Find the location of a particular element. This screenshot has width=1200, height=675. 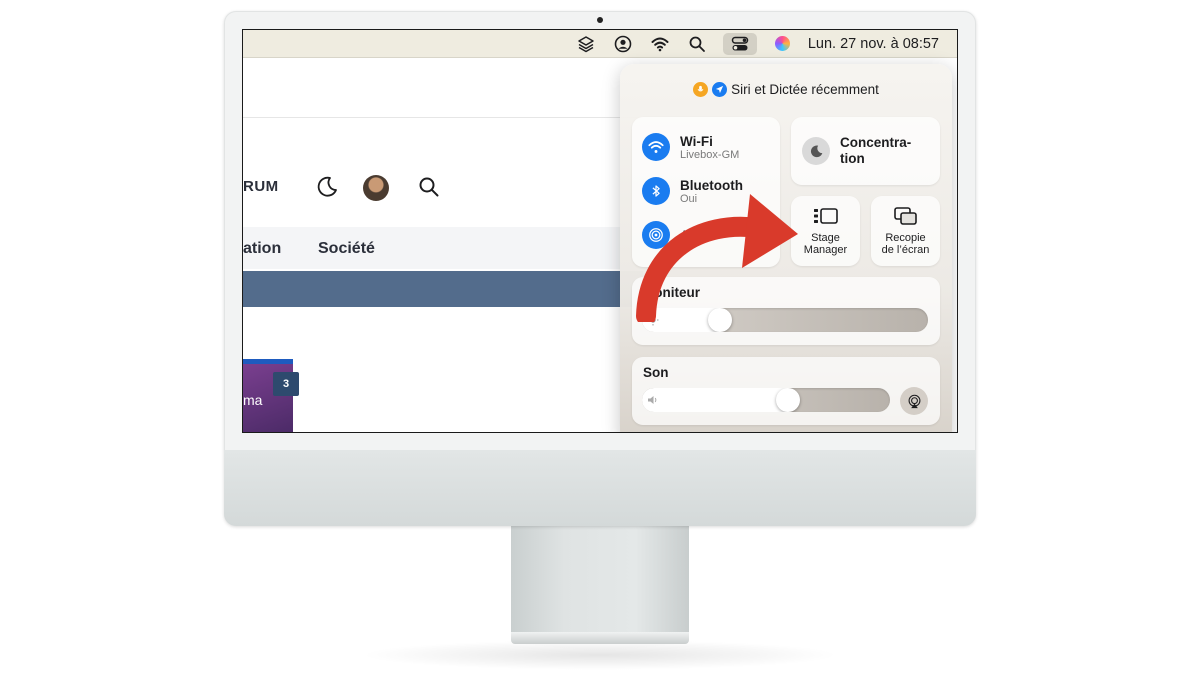

sound-tile: Son is located at coordinates (786, 391).